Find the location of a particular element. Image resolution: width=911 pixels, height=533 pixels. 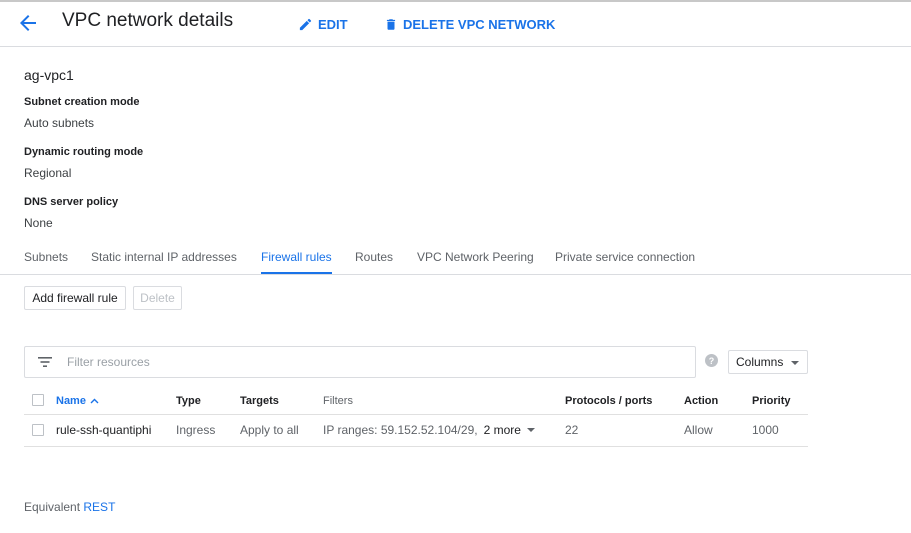

edit-label: EDIT is located at coordinates (333, 24).